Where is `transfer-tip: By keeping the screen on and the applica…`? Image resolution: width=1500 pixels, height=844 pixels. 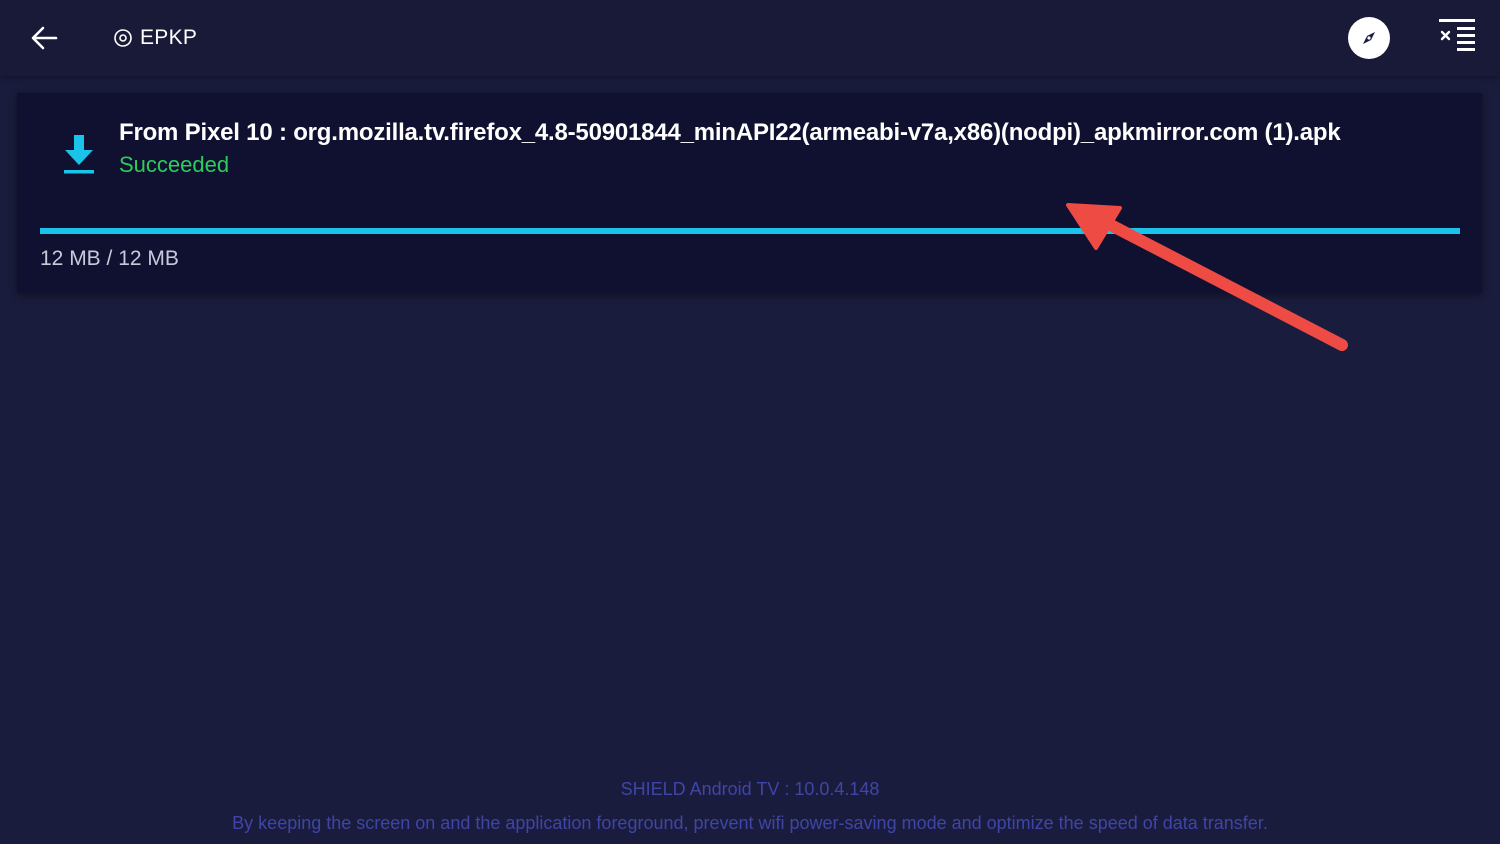
transfer-tip: By keeping the screen on and the applica… is located at coordinates (750, 823).